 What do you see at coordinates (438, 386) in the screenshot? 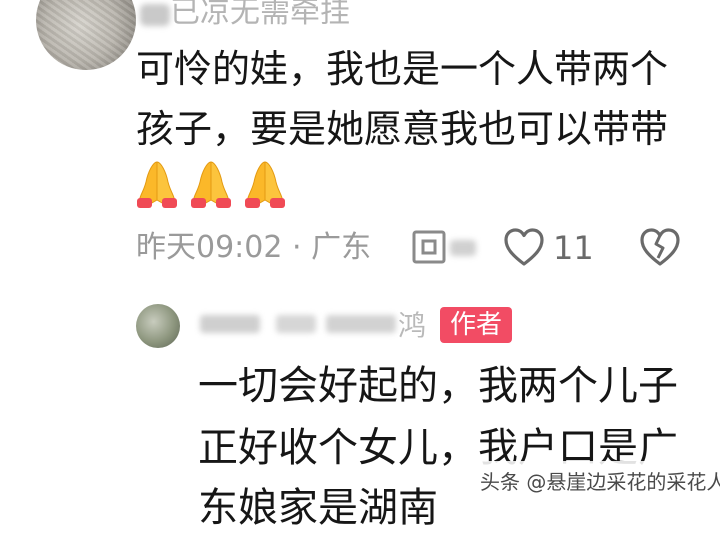
I see `reply-text-line: 一切会好起的，我两个儿子` at bounding box center [438, 386].